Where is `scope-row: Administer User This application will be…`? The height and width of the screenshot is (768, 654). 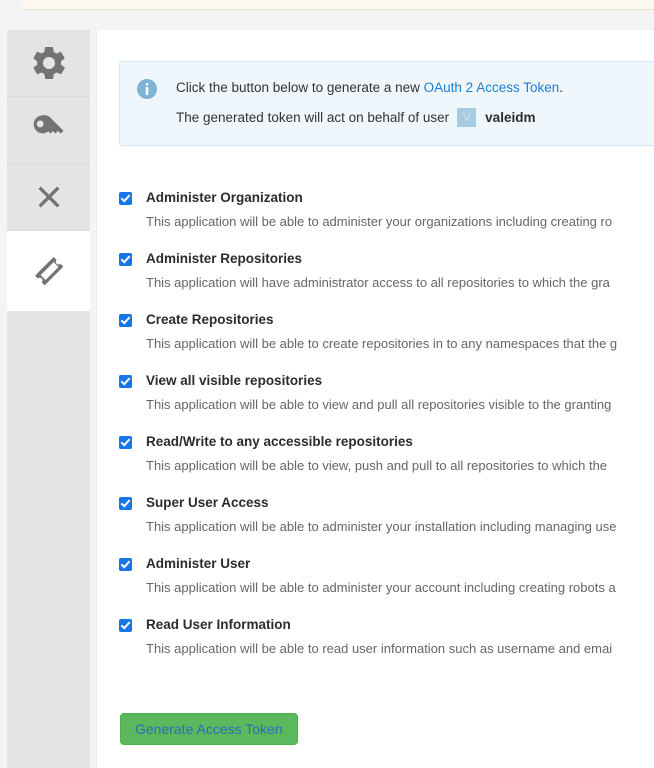
scope-row: Administer User This application will be… is located at coordinates (386, 575).